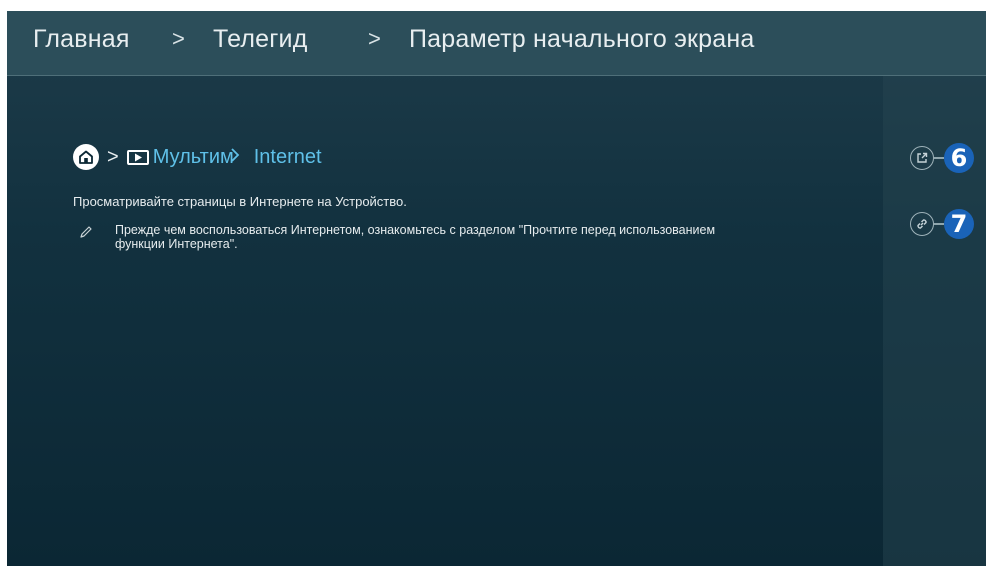 This screenshot has width=993, height=566. I want to click on side-button-link: 7, so click(942, 224).